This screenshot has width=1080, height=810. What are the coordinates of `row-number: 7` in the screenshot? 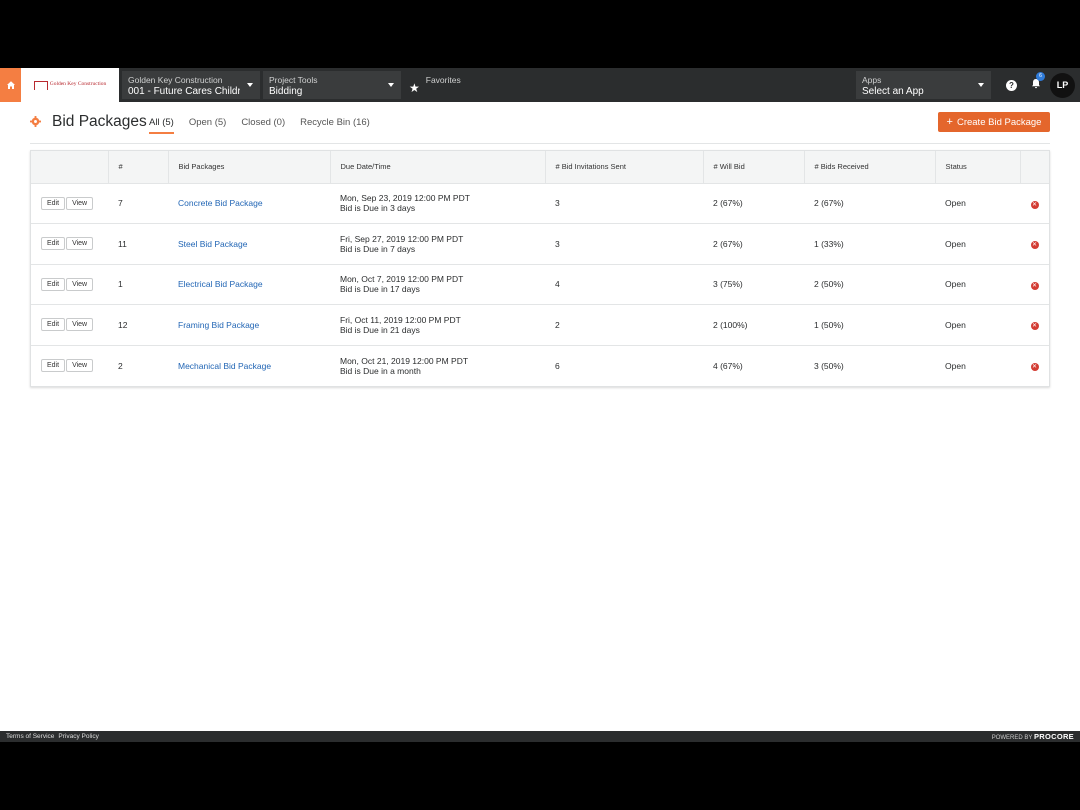 It's located at (138, 203).